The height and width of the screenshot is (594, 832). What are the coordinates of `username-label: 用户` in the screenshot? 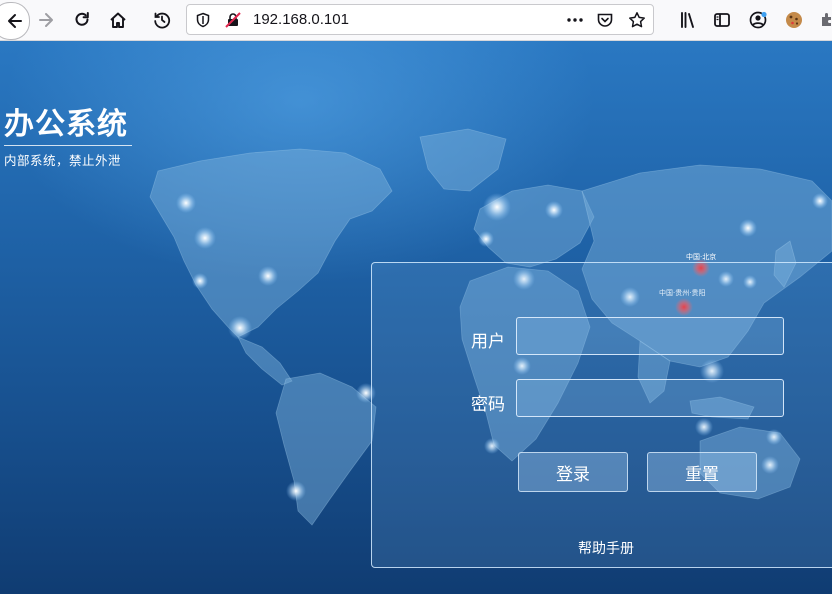 It's located at (488, 342).